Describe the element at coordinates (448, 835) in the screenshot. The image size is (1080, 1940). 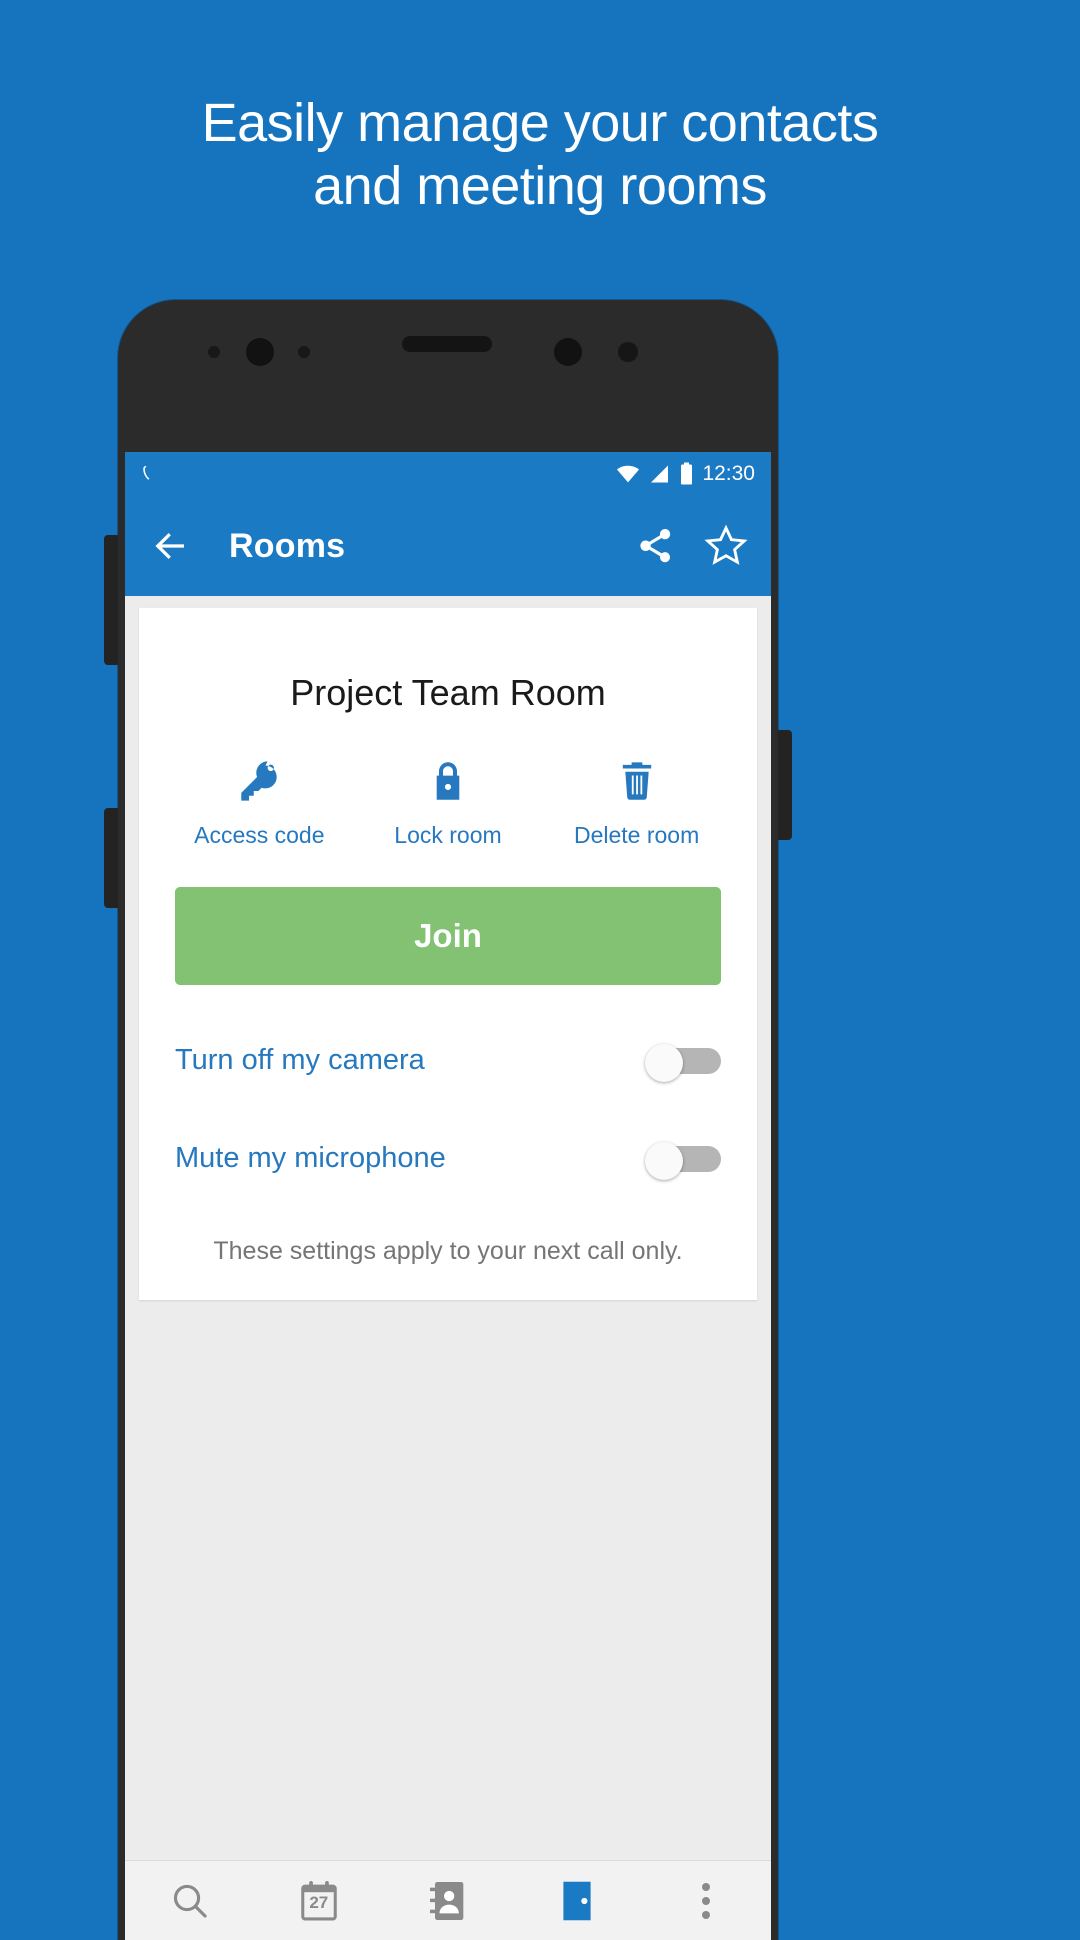
I see `action-label: Lock room` at that location.